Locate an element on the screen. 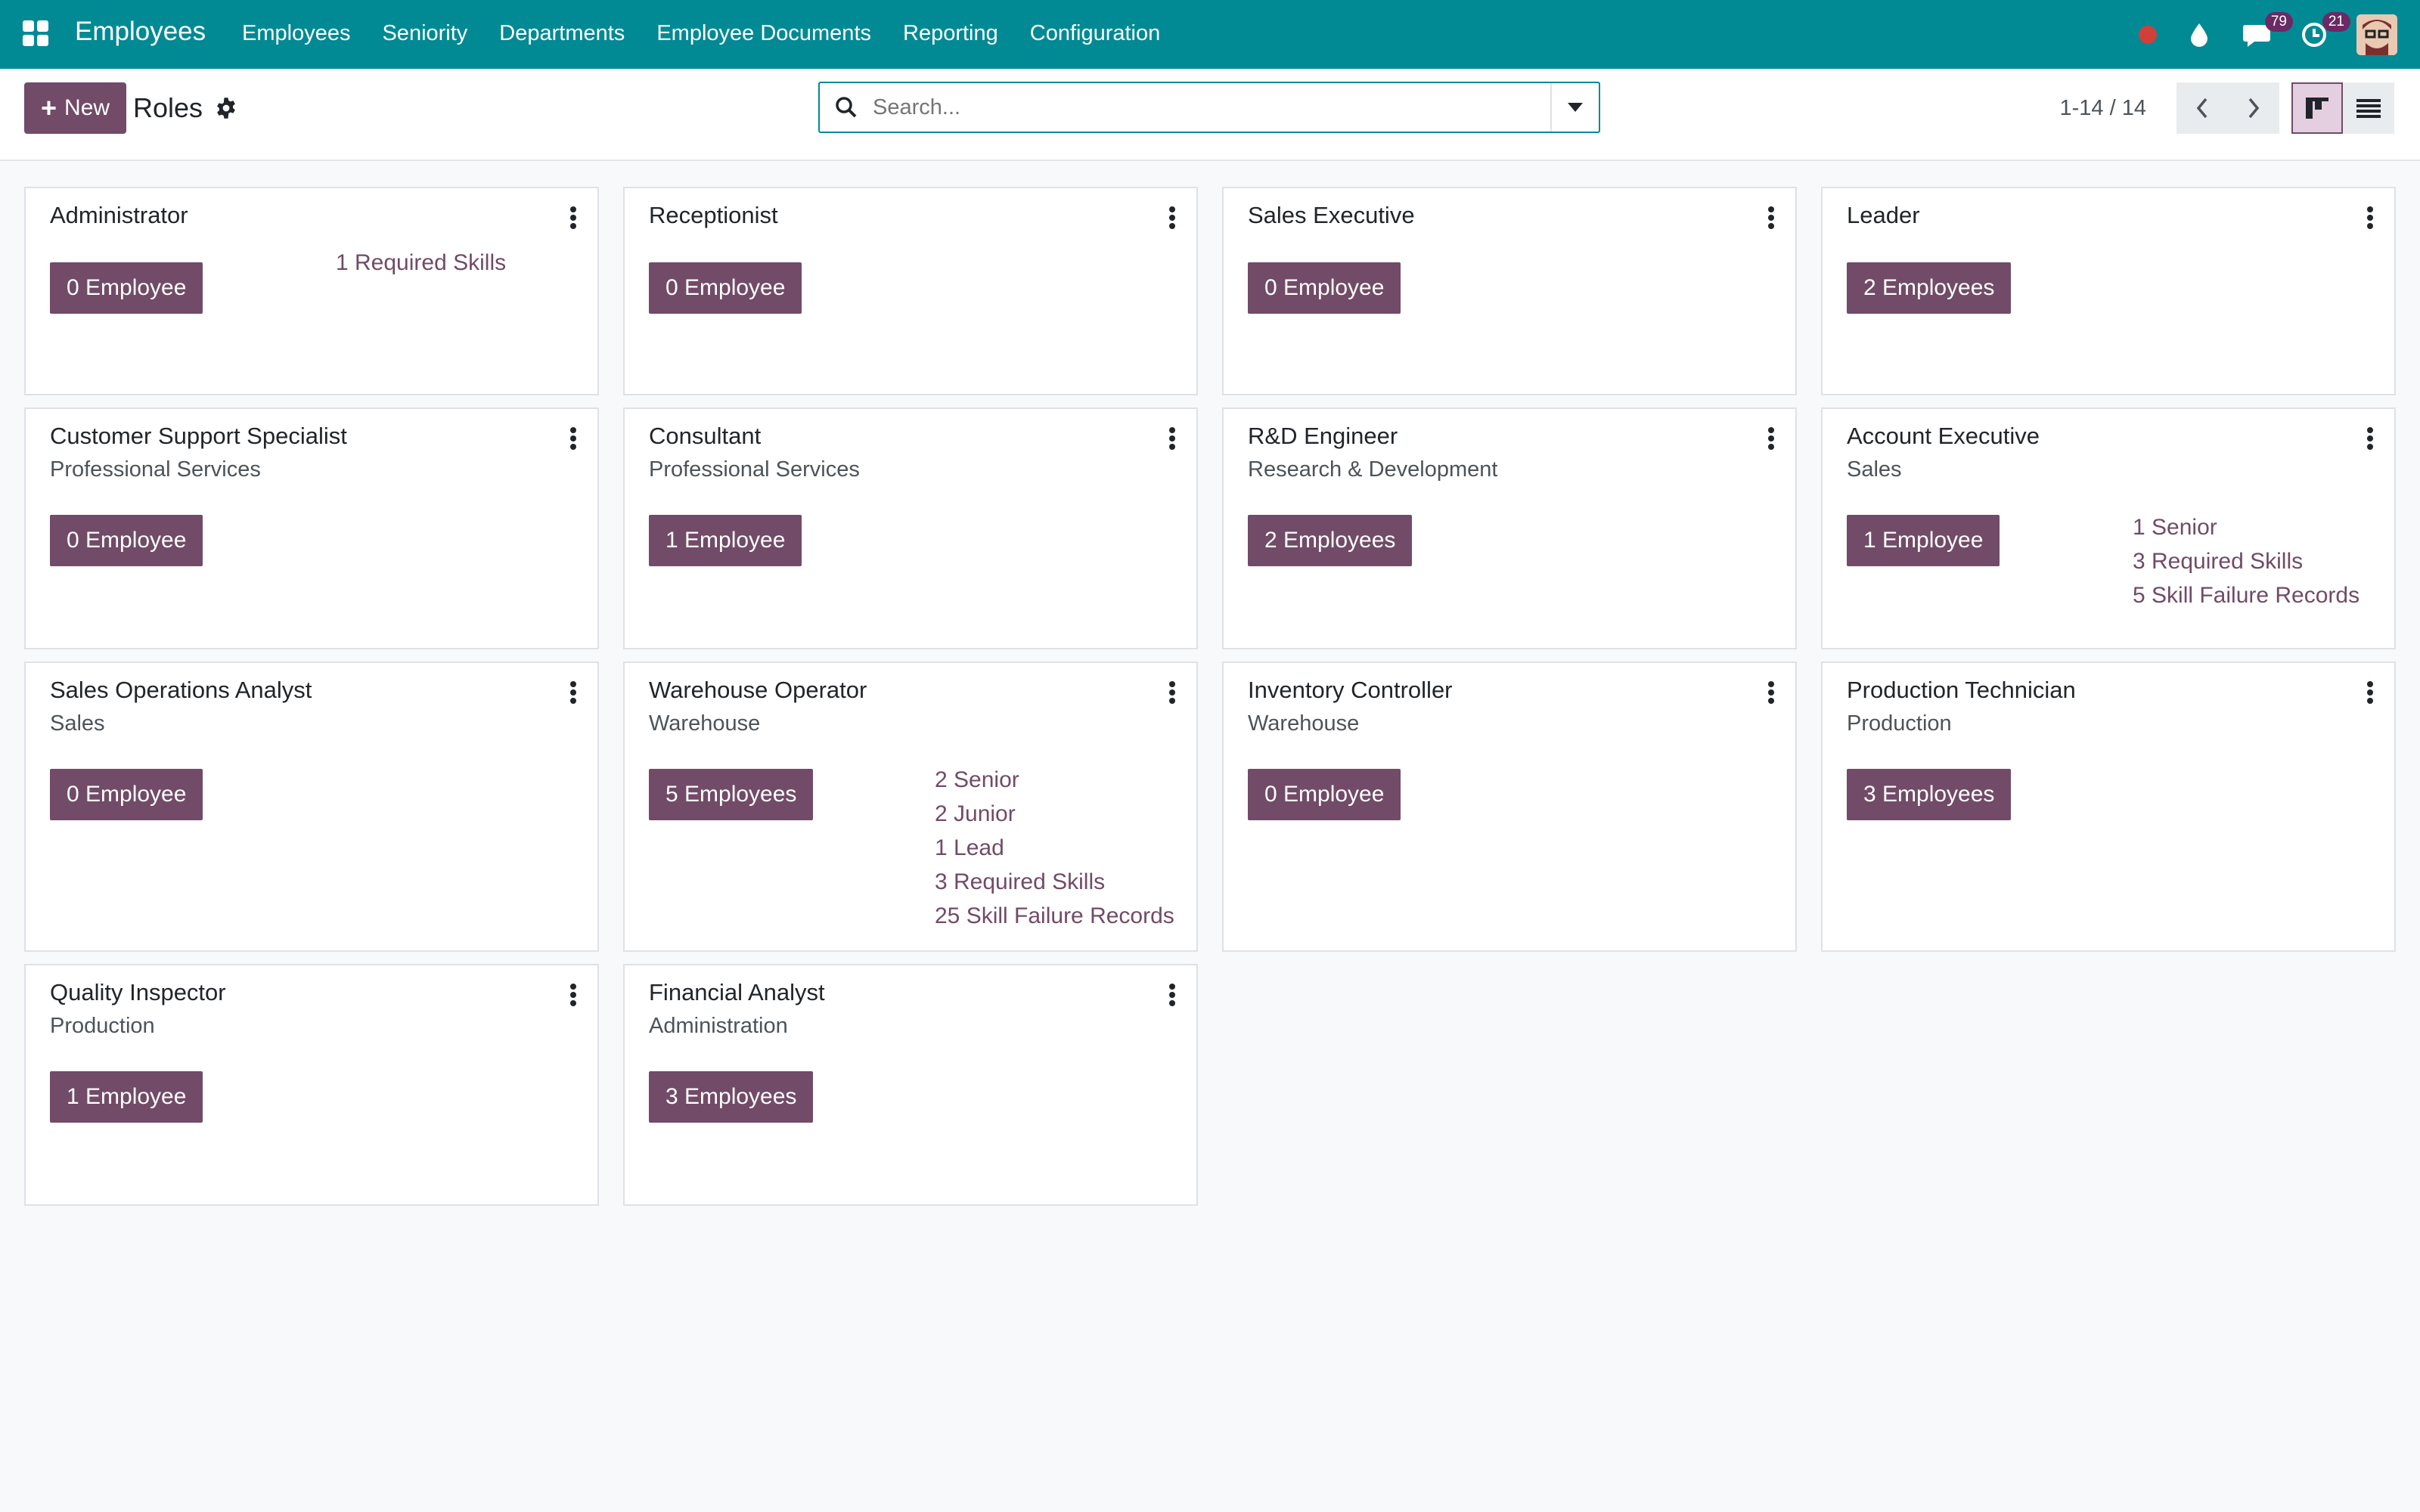  card-links: 1 Required Skills is located at coordinates (421, 263).